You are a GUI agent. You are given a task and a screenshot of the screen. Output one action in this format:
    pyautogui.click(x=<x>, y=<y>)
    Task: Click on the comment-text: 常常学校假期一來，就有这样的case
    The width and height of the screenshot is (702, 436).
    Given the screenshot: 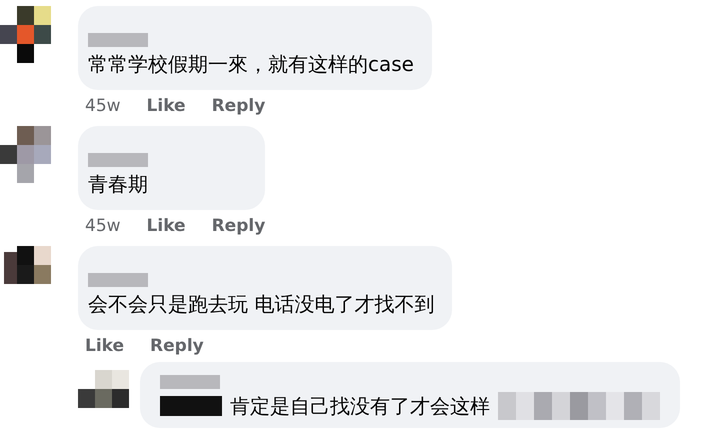 What is the action you would take?
    pyautogui.click(x=251, y=64)
    